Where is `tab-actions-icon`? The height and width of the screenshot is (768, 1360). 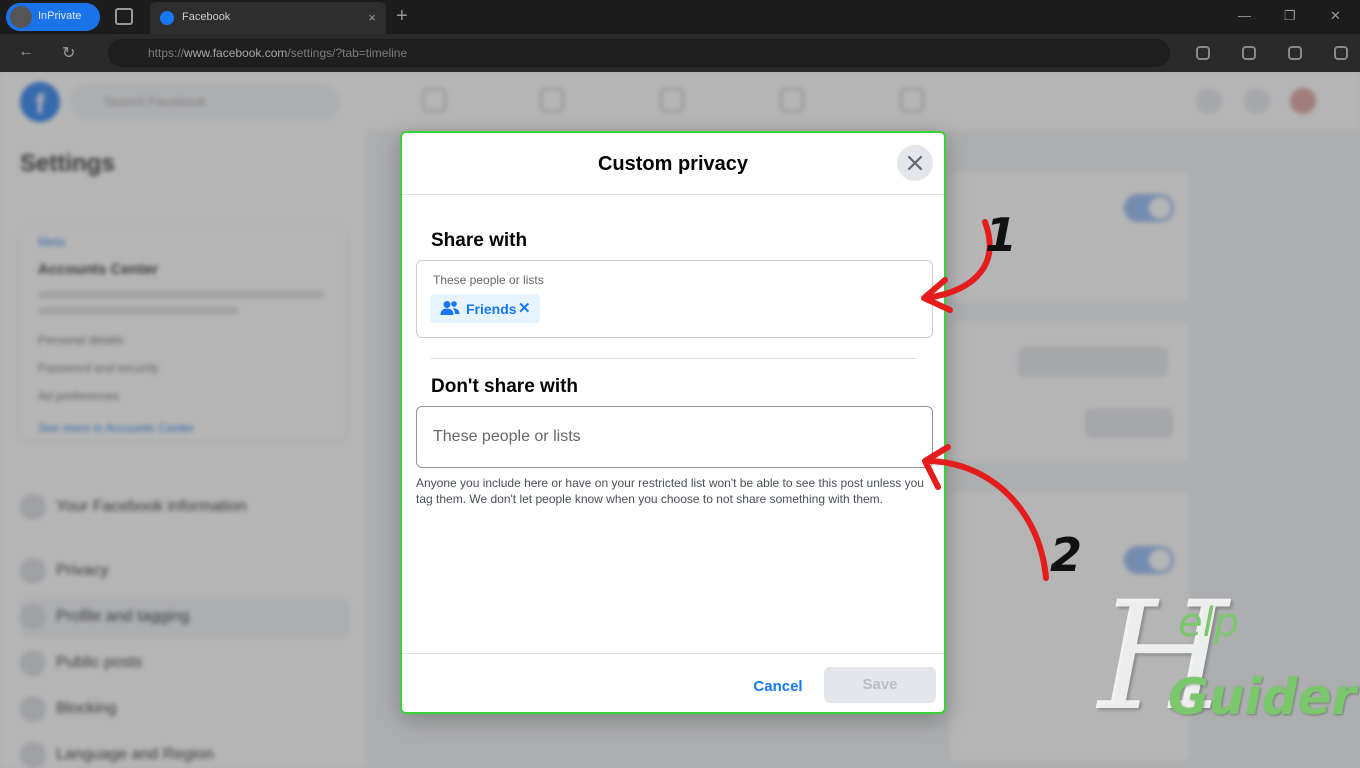 tab-actions-icon is located at coordinates (124, 16).